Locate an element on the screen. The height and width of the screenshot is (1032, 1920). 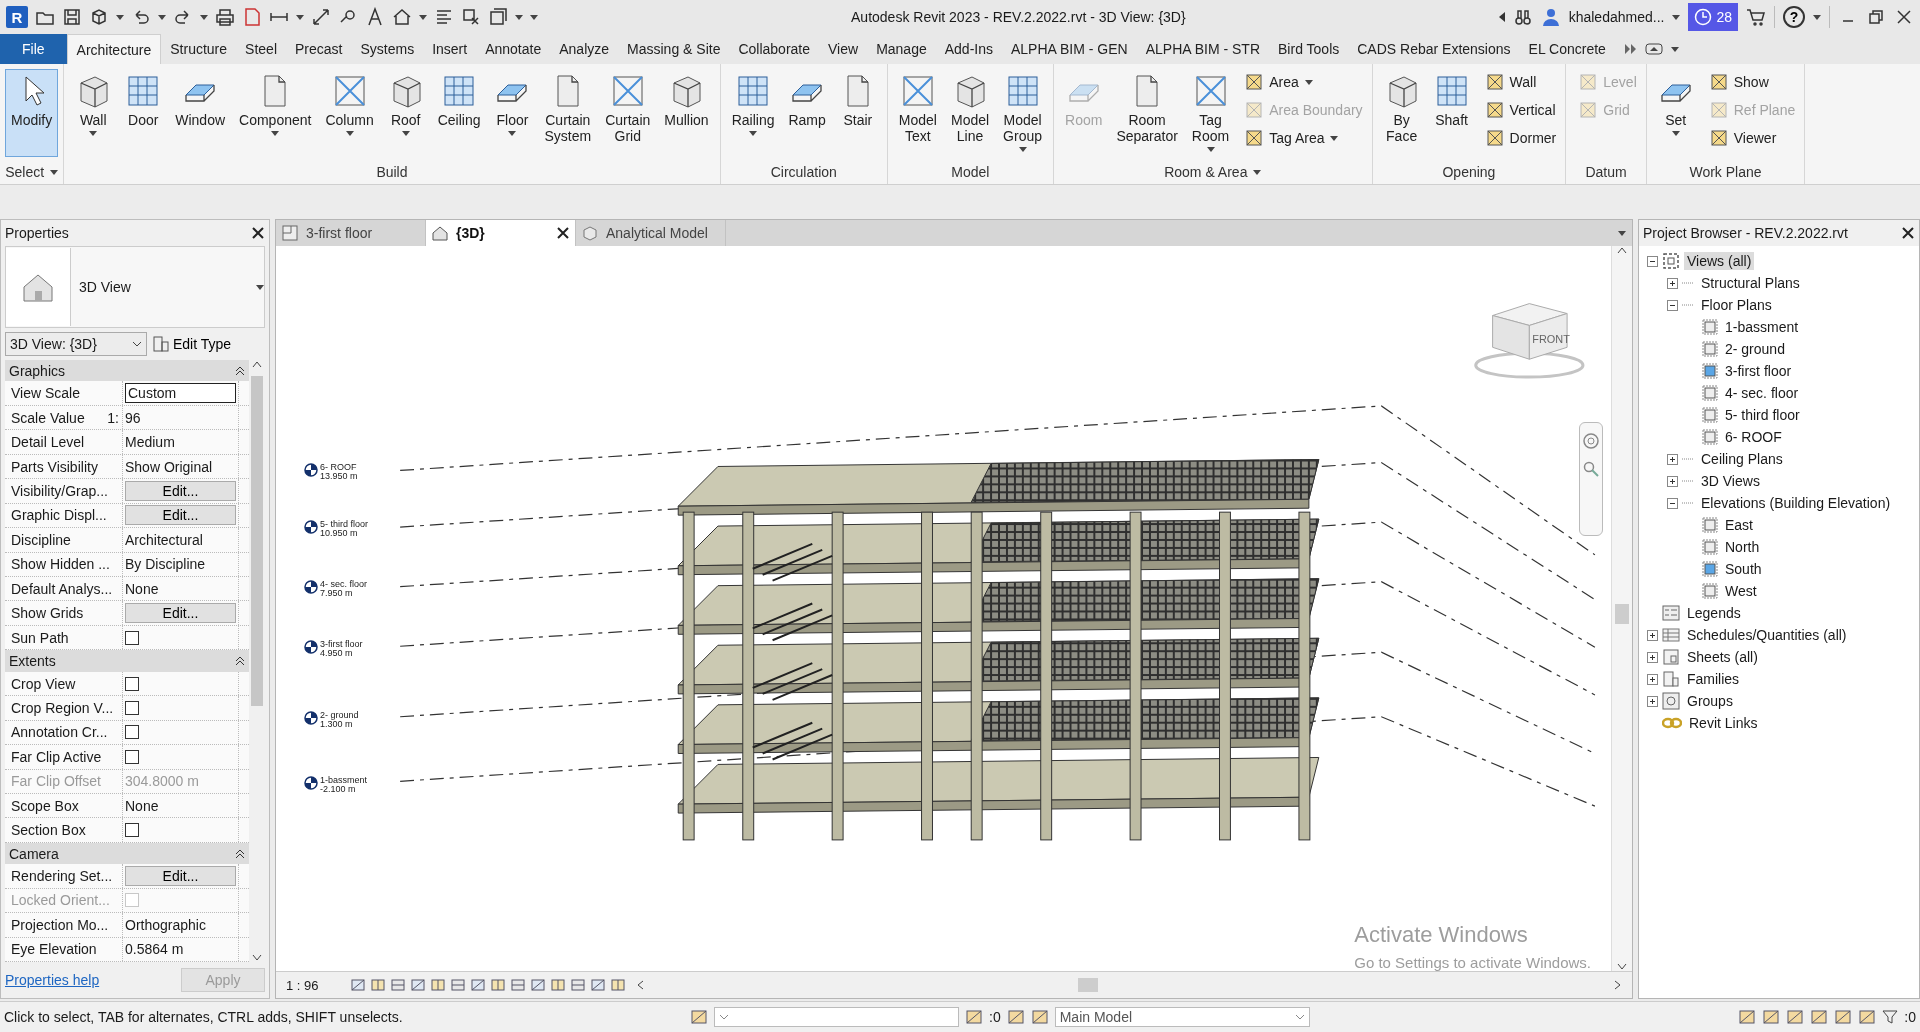
ribbon-tab: Precast is located at coordinates (319, 49).